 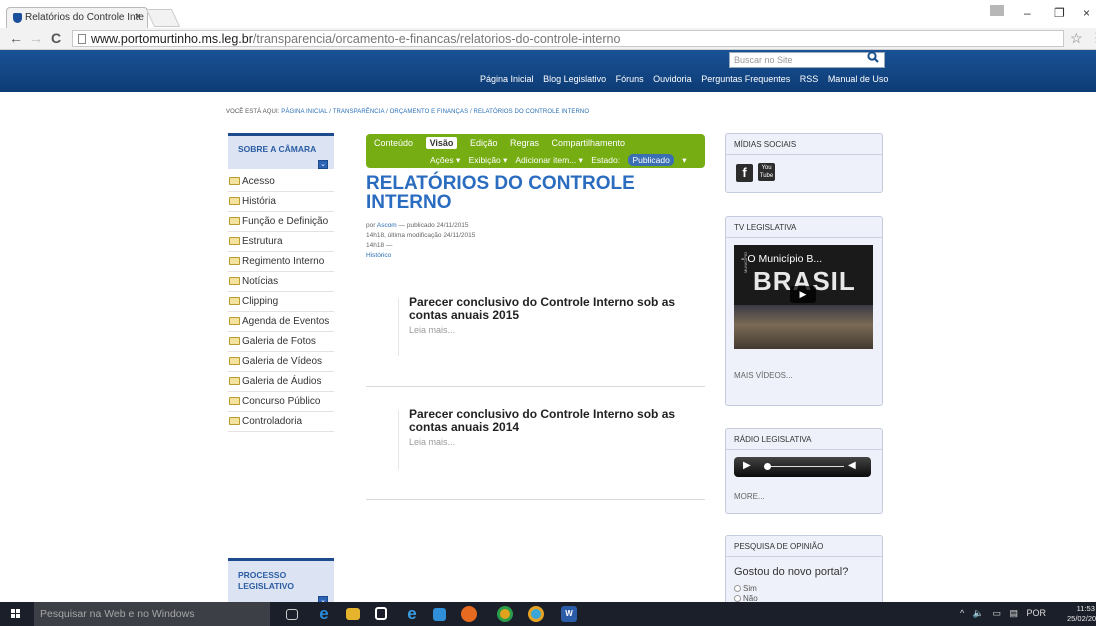 I want to click on forward-arrow-icon: →, so click(x=36, y=38).